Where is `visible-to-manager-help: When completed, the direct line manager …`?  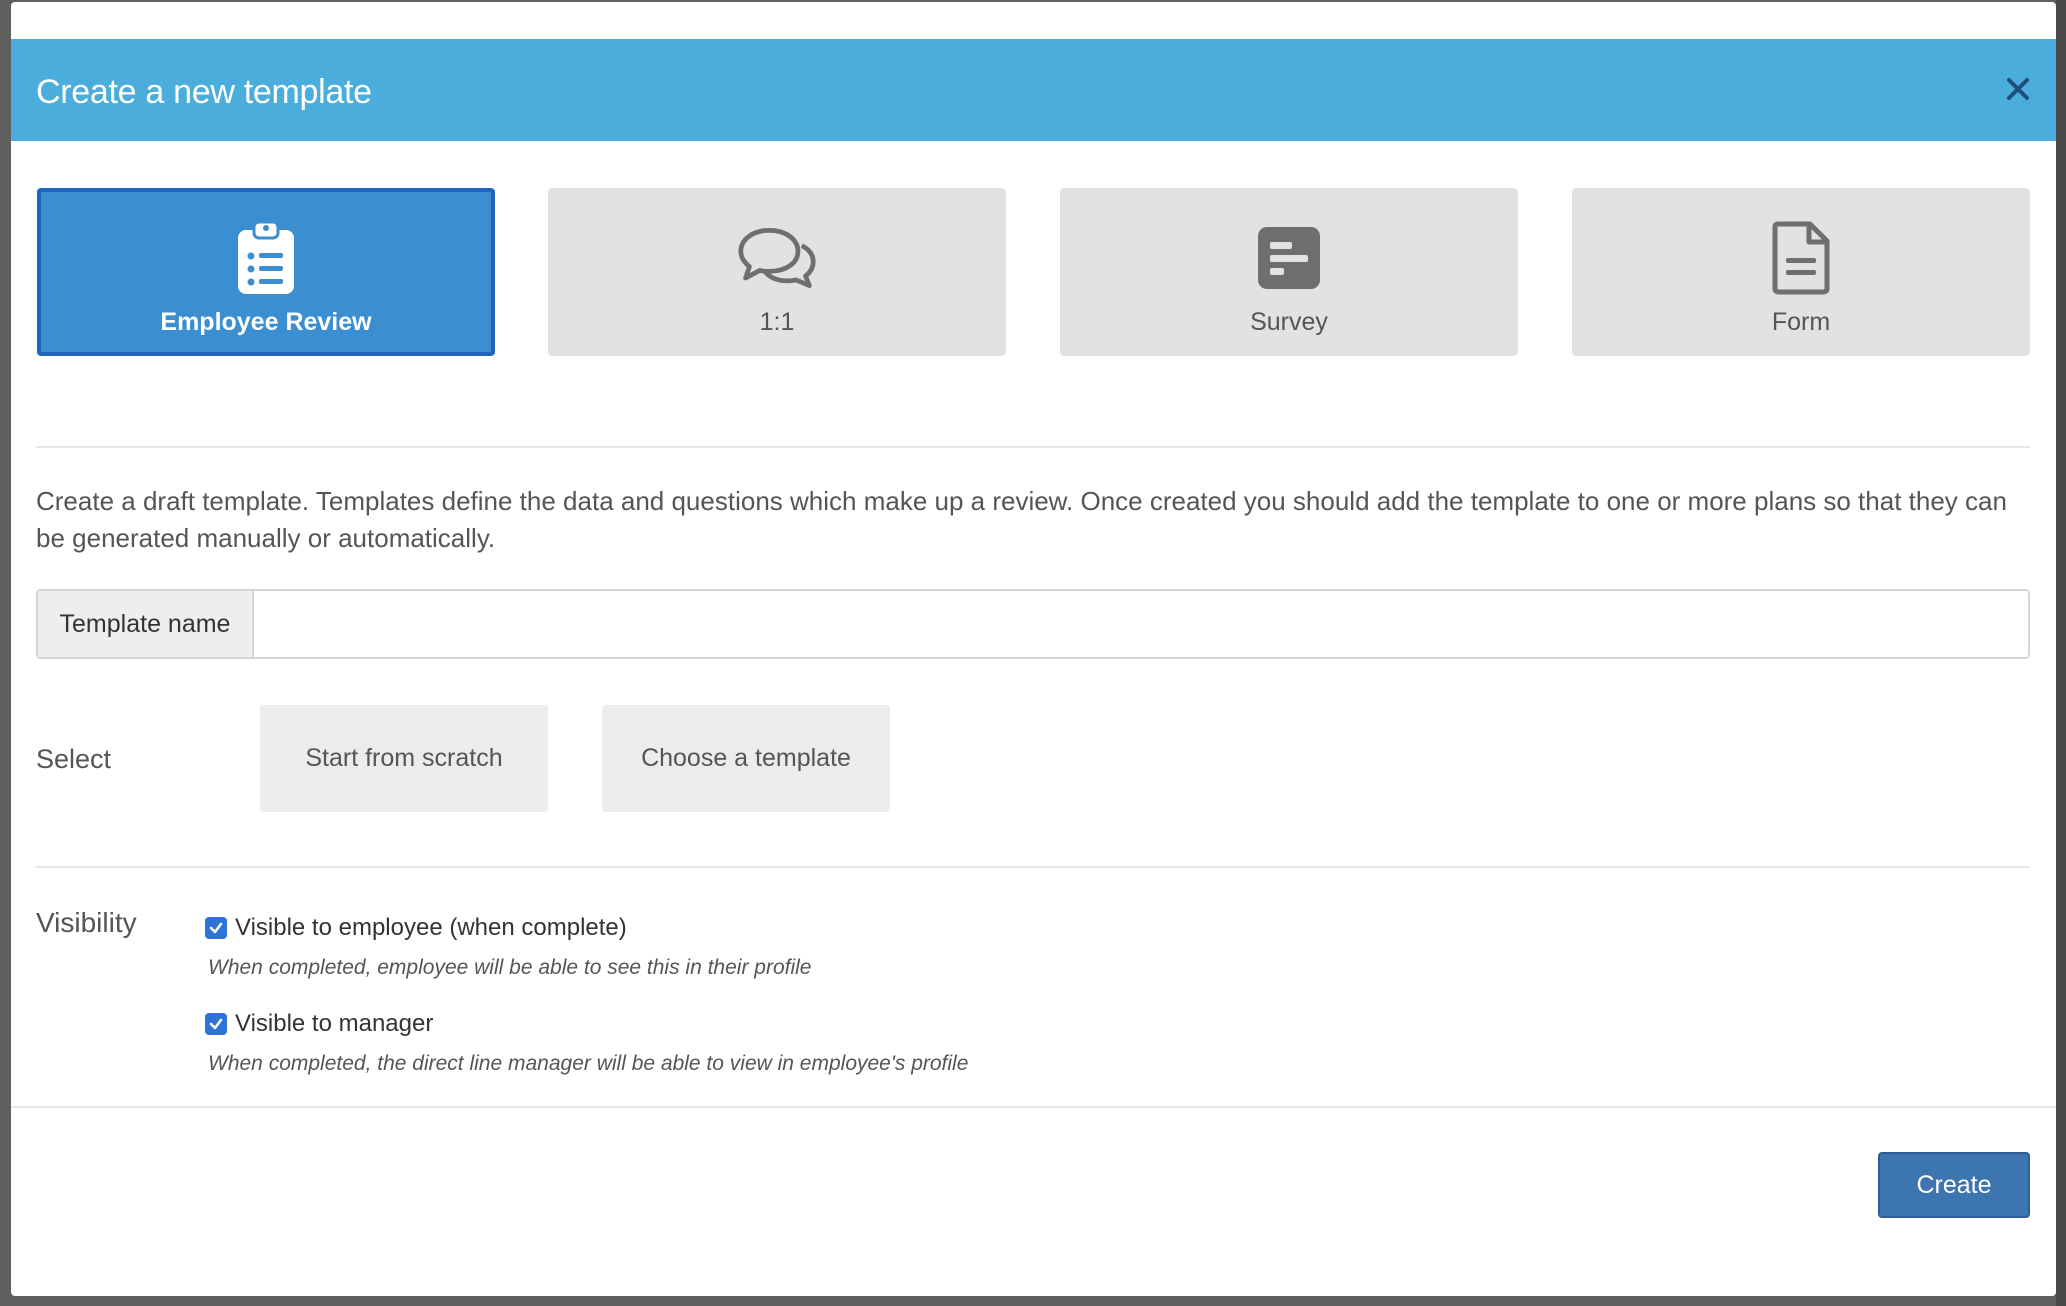
visible-to-manager-help: When completed, the direct line manager … is located at coordinates (588, 1063).